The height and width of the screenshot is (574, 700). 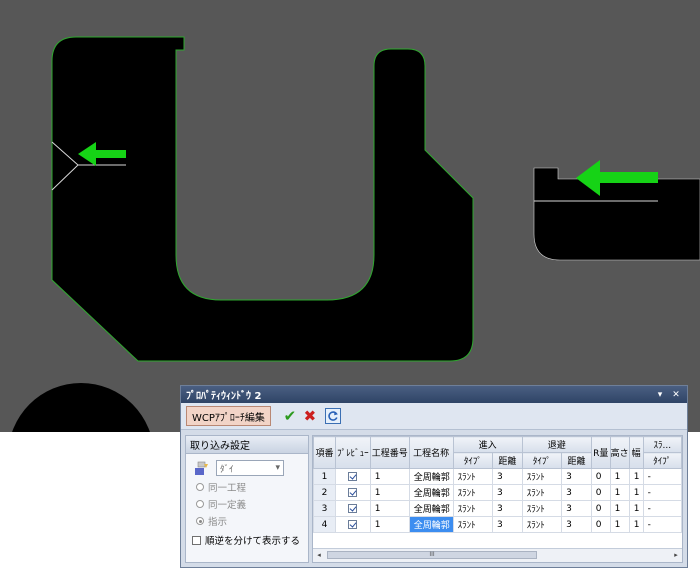 What do you see at coordinates (200, 521) in the screenshot?
I see `radio-circle-selected` at bounding box center [200, 521].